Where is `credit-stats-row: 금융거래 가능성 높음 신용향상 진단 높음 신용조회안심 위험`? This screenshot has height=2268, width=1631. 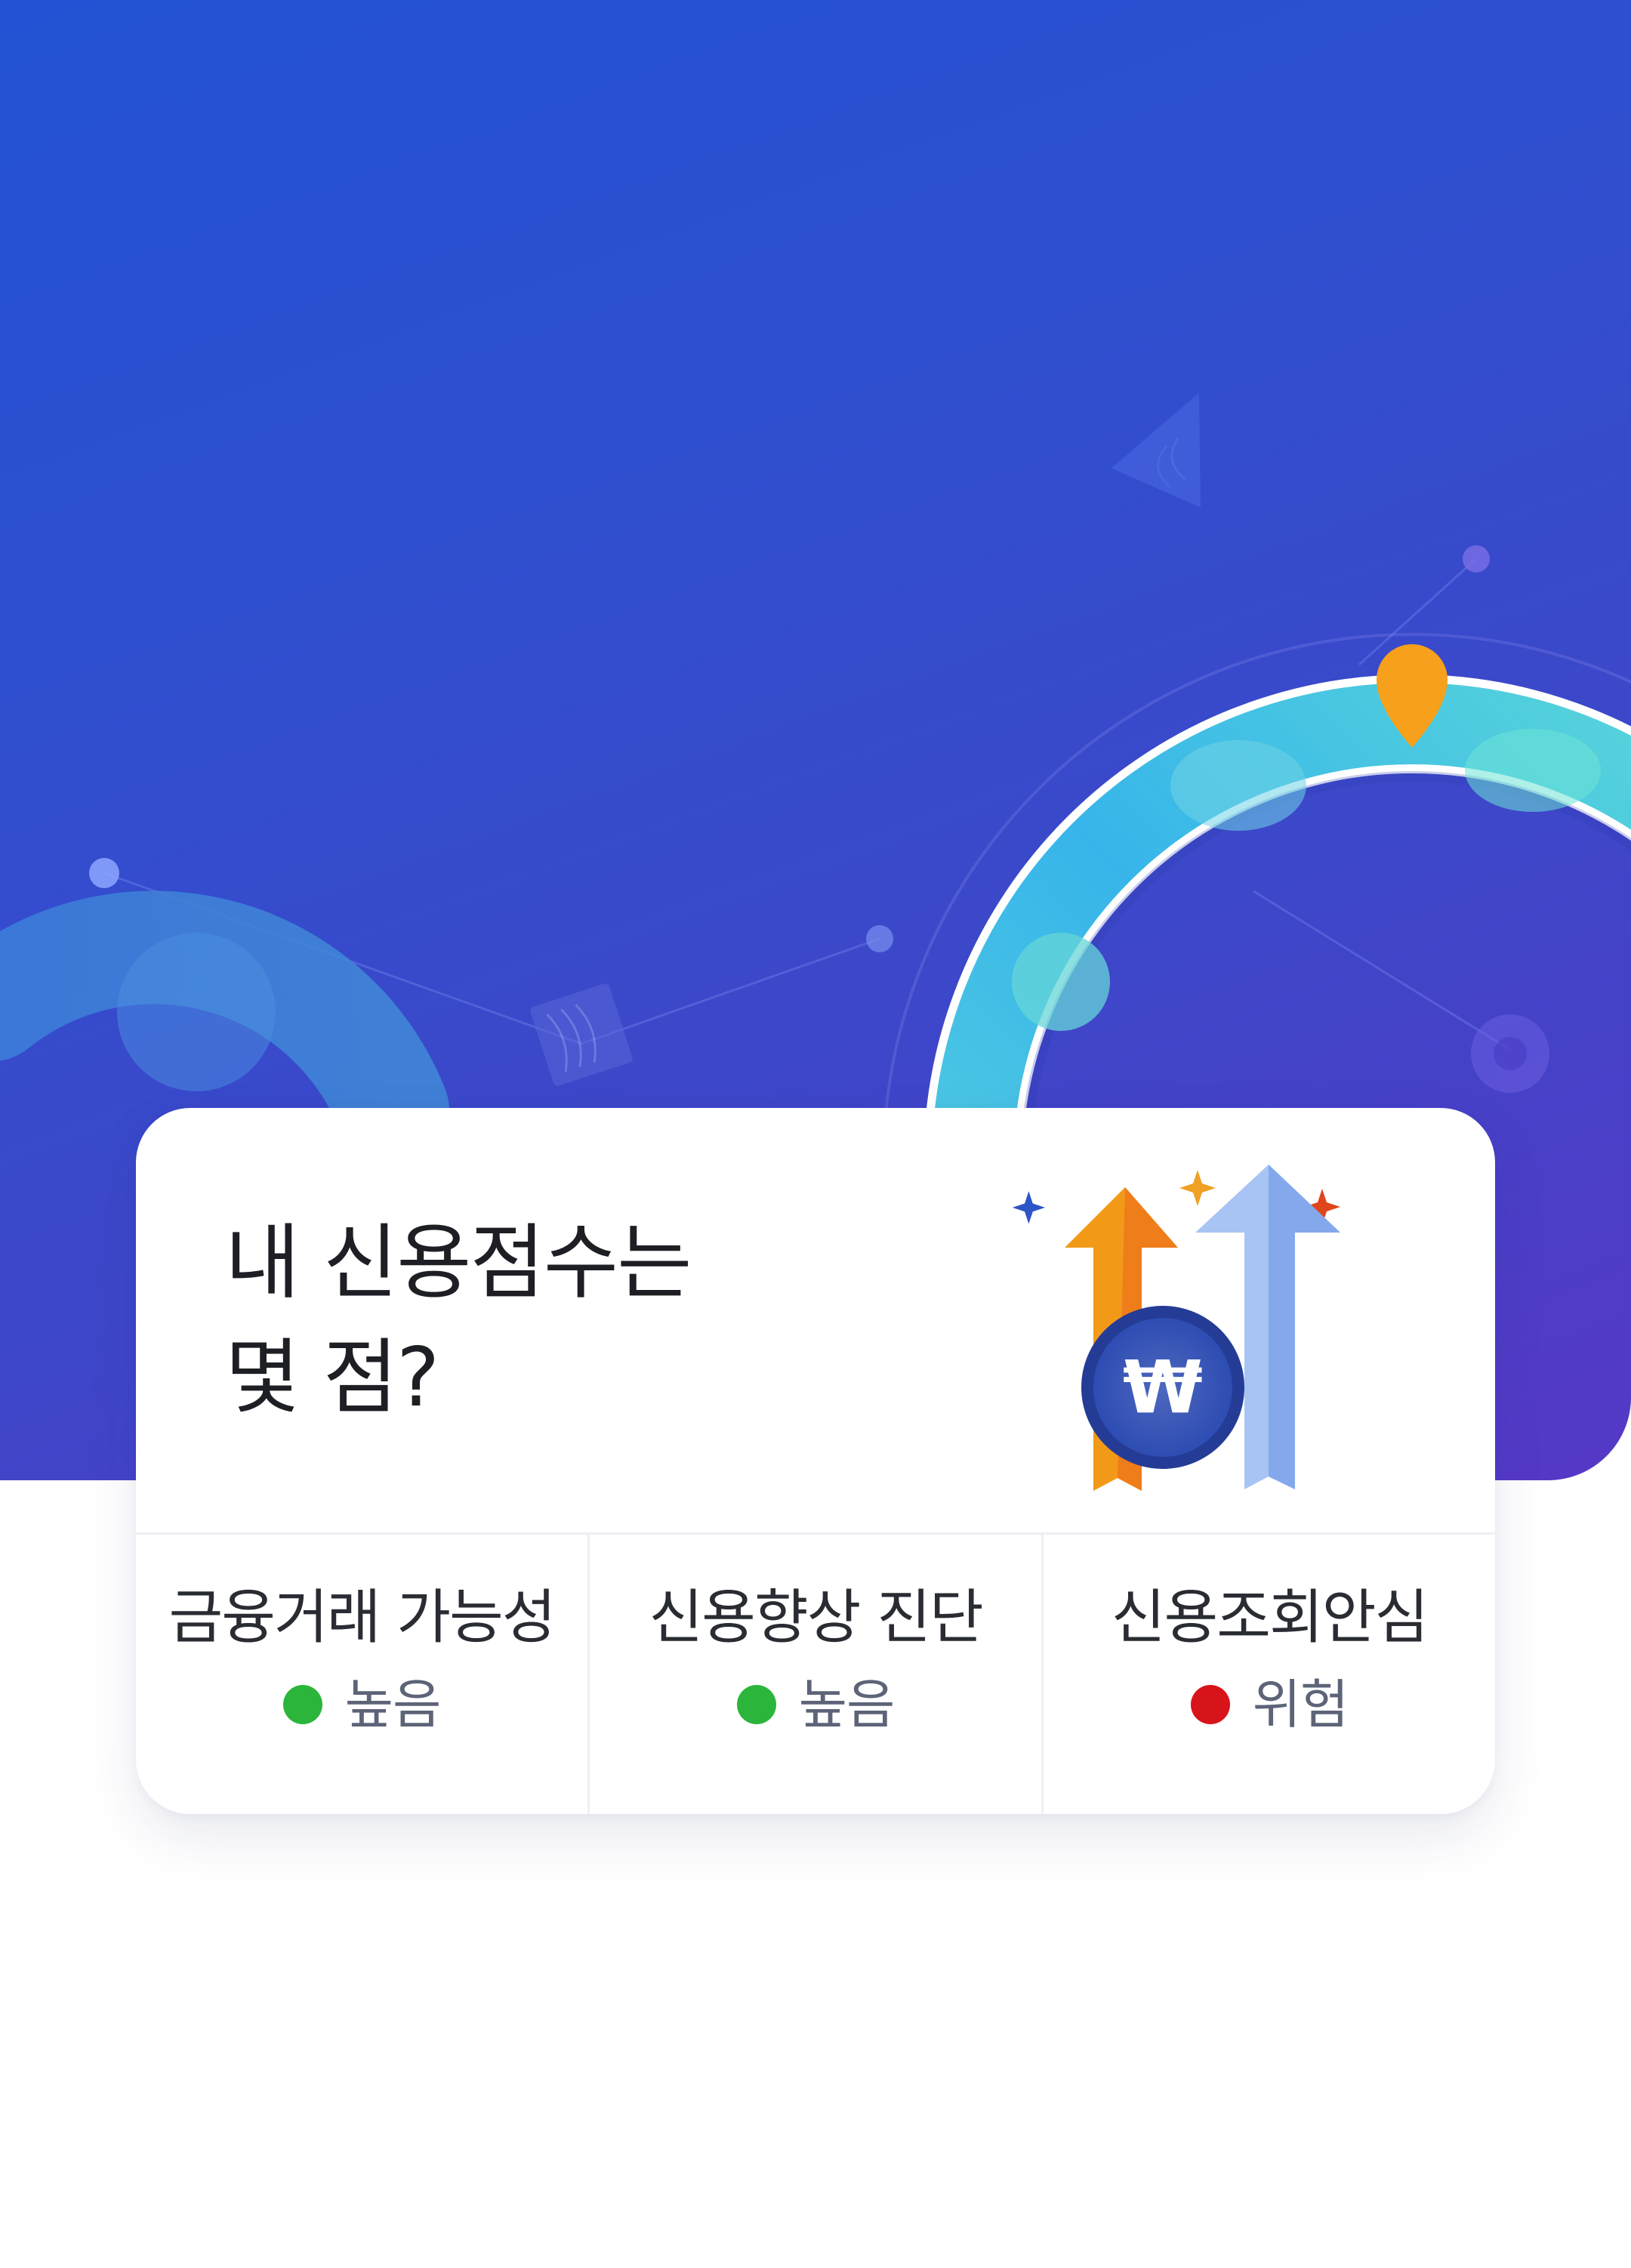 credit-stats-row: 금융거래 가능성 높음 신용향상 진단 높음 신용조회안심 위험 is located at coordinates (815, 1675).